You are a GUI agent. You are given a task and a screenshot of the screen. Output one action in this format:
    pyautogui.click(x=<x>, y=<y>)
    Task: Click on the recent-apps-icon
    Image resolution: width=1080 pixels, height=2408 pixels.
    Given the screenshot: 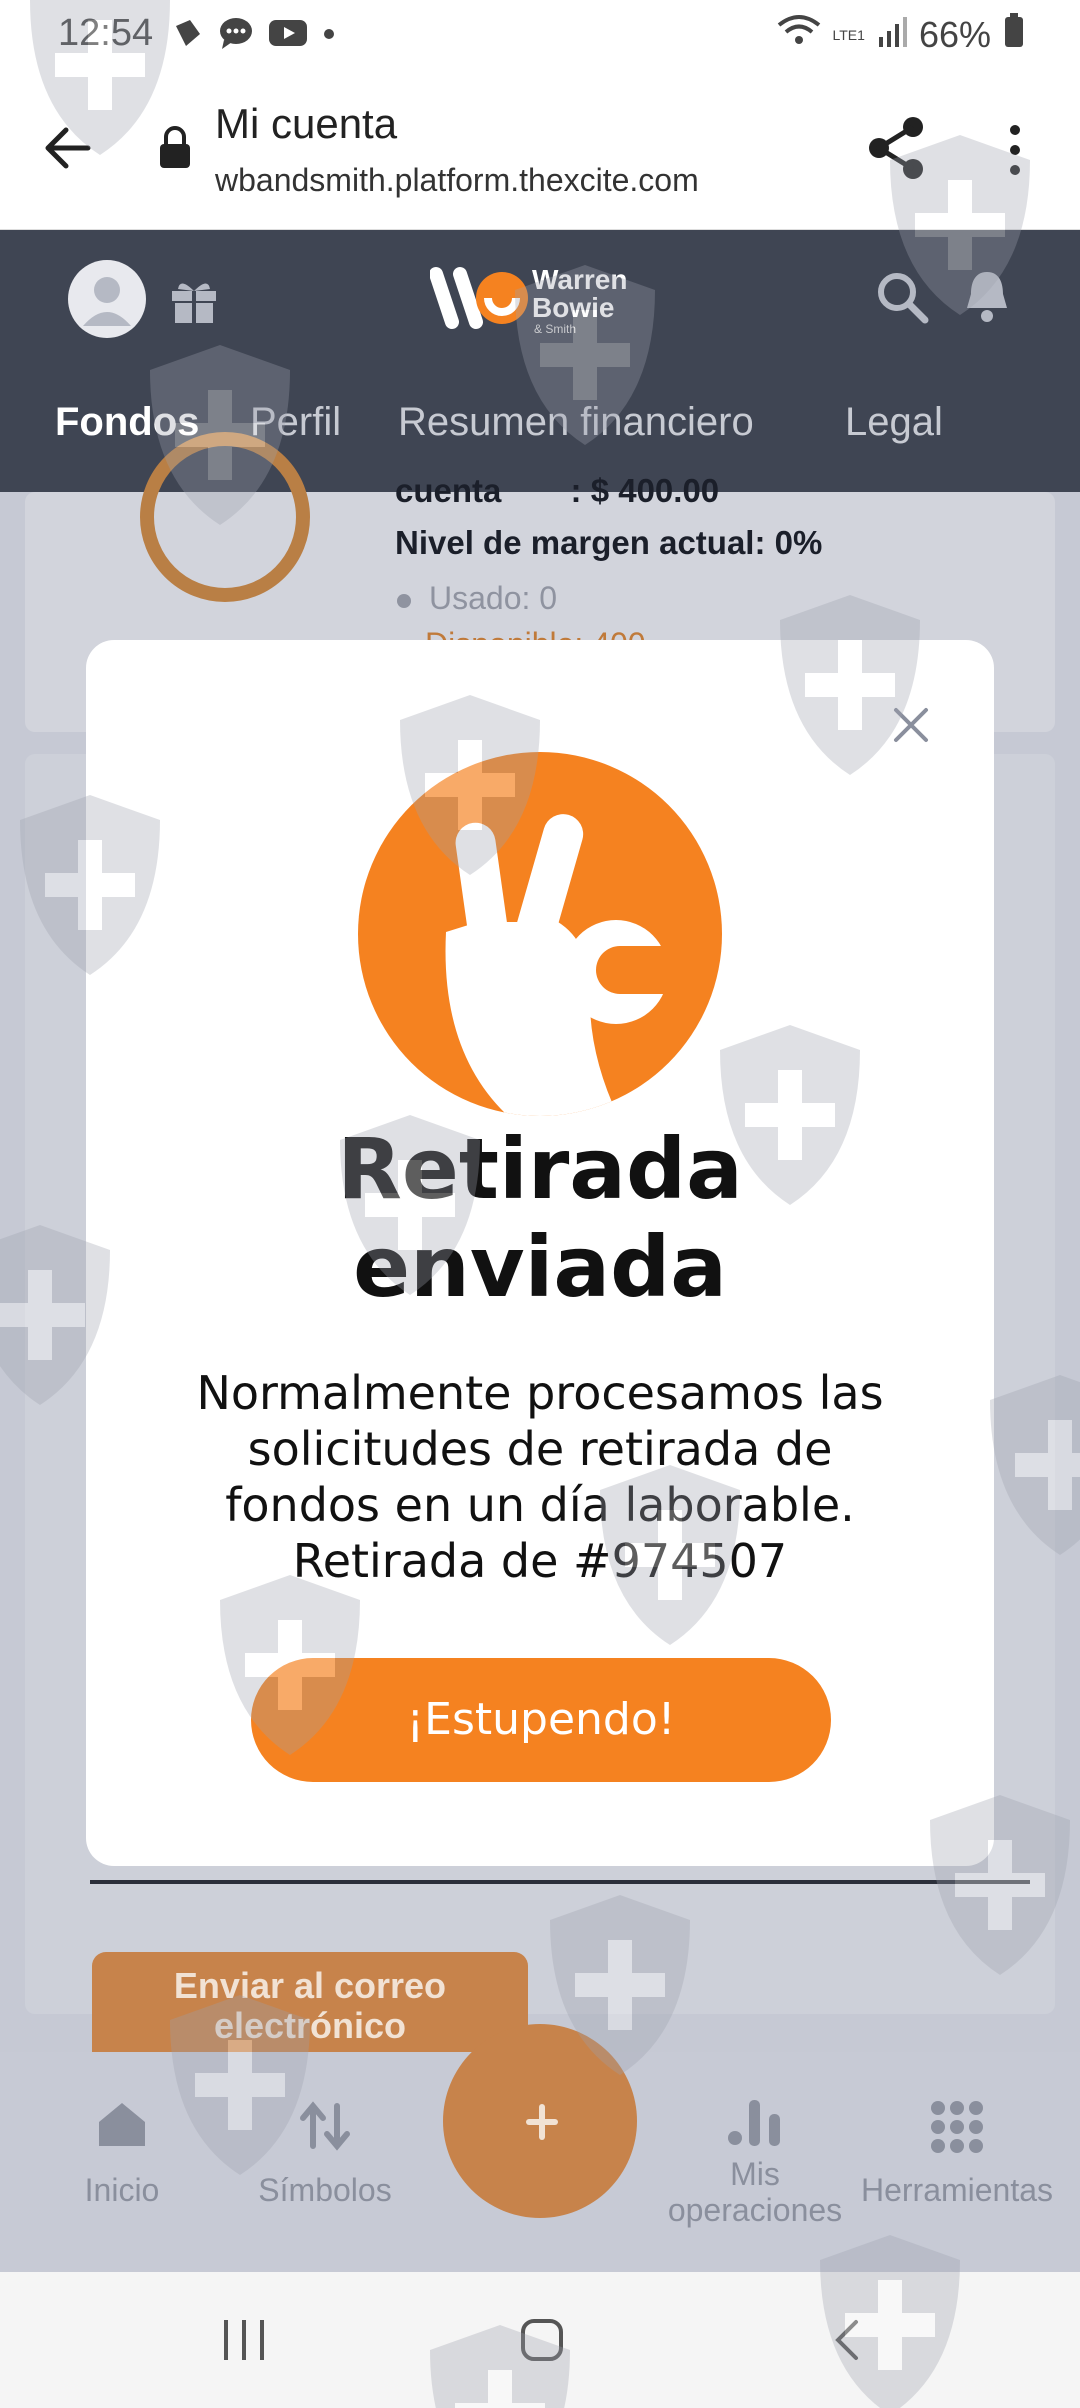 What is the action you would take?
    pyautogui.click(x=244, y=2342)
    